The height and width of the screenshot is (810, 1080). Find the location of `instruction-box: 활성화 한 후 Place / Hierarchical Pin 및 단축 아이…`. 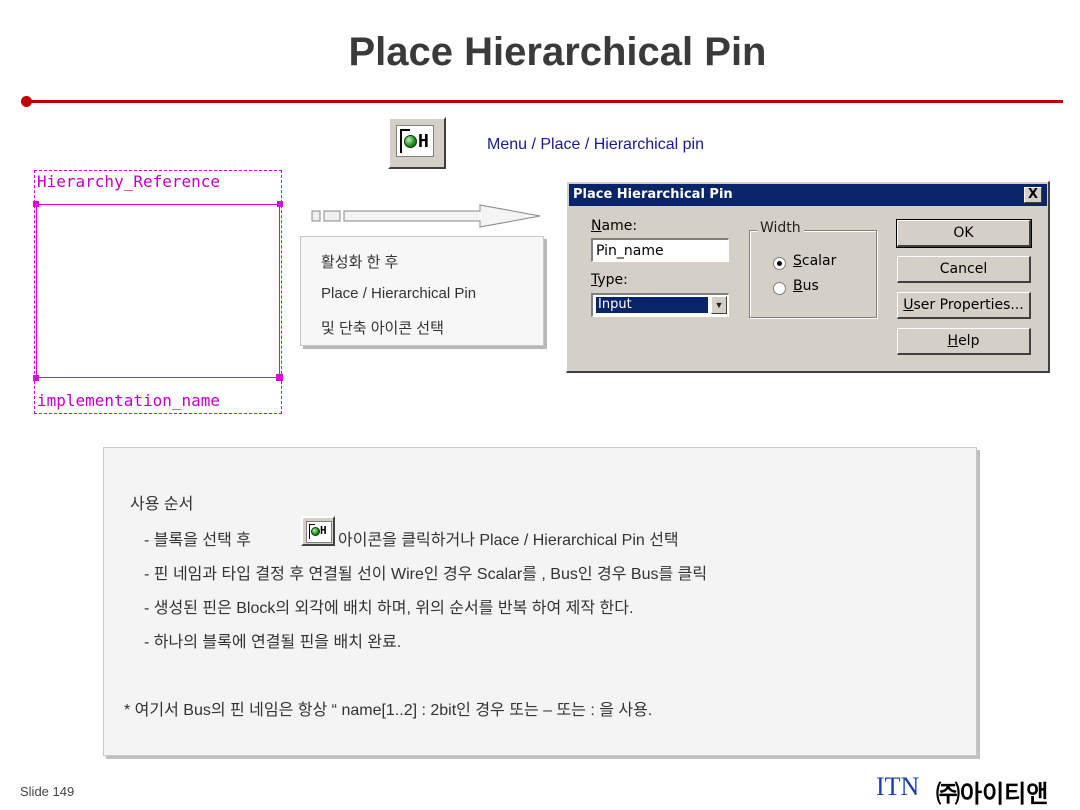

instruction-box: 활성화 한 후 Place / Hierarchical Pin 및 단축 아이… is located at coordinates (422, 291).